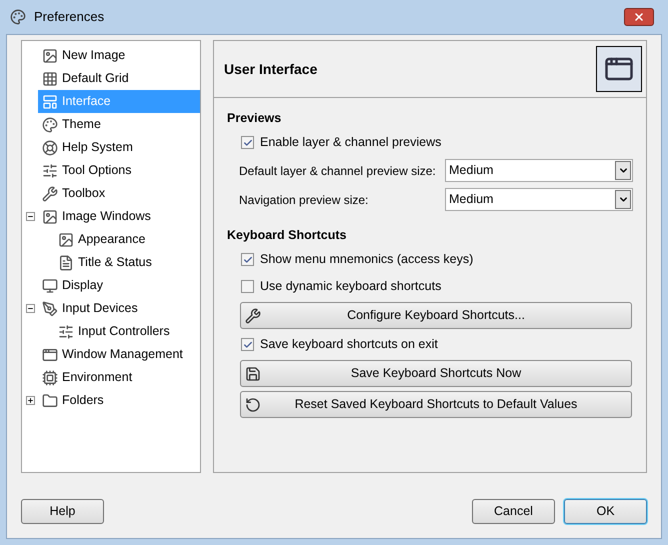 The height and width of the screenshot is (545, 668). I want to click on tree-item: New Image, so click(119, 55).